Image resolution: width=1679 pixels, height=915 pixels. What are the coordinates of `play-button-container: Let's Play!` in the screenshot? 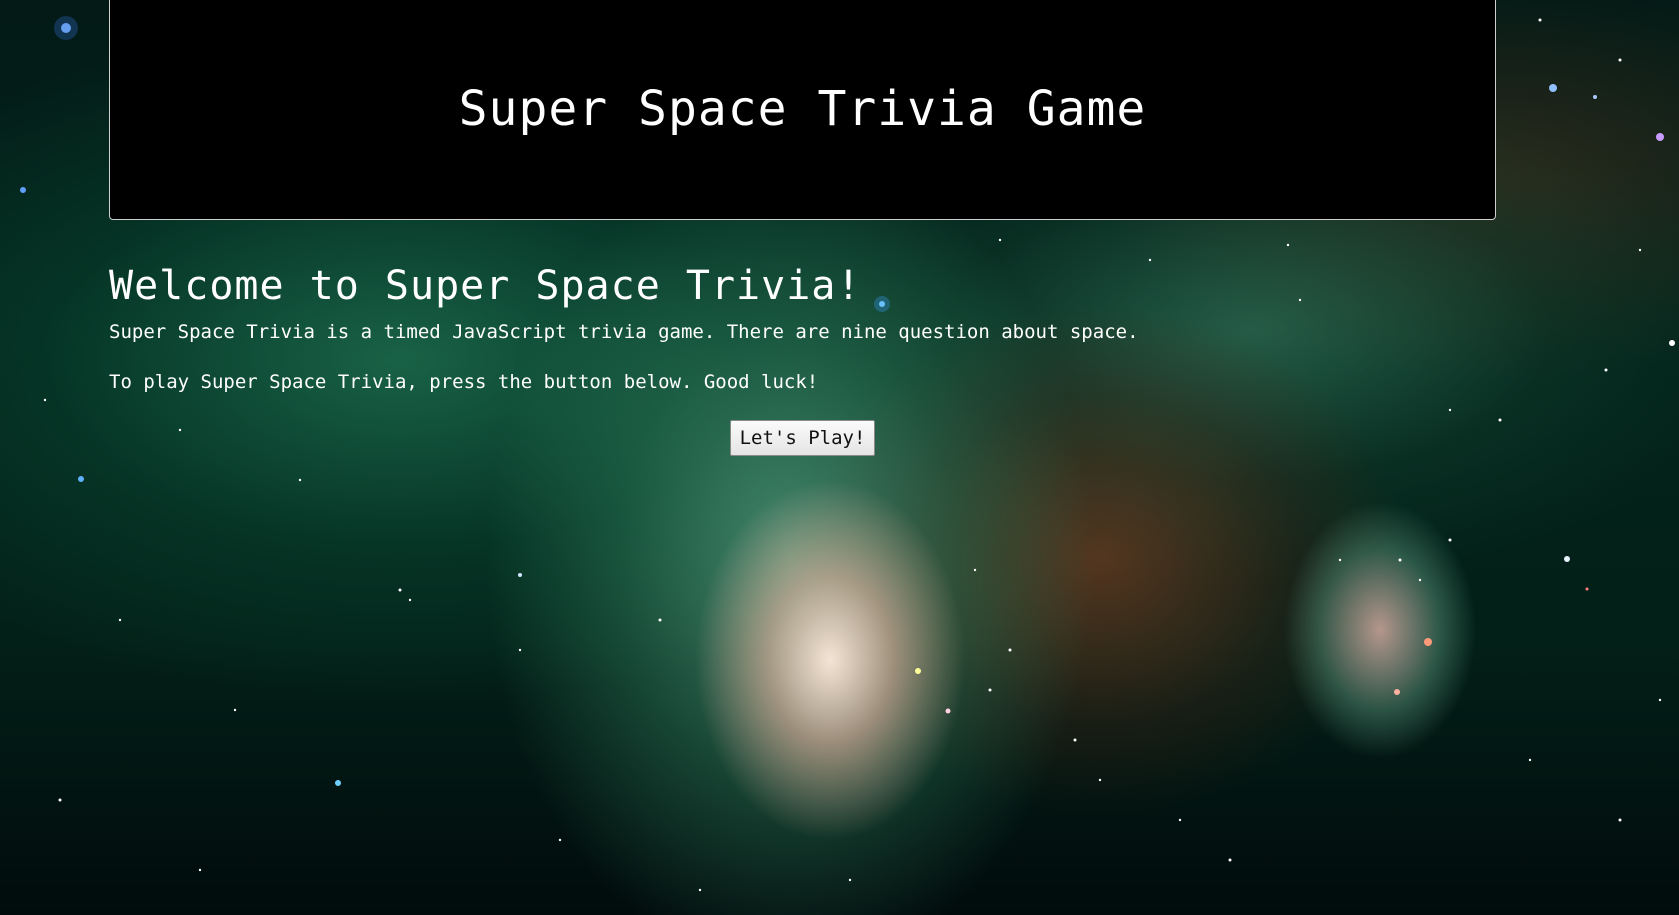 It's located at (802, 438).